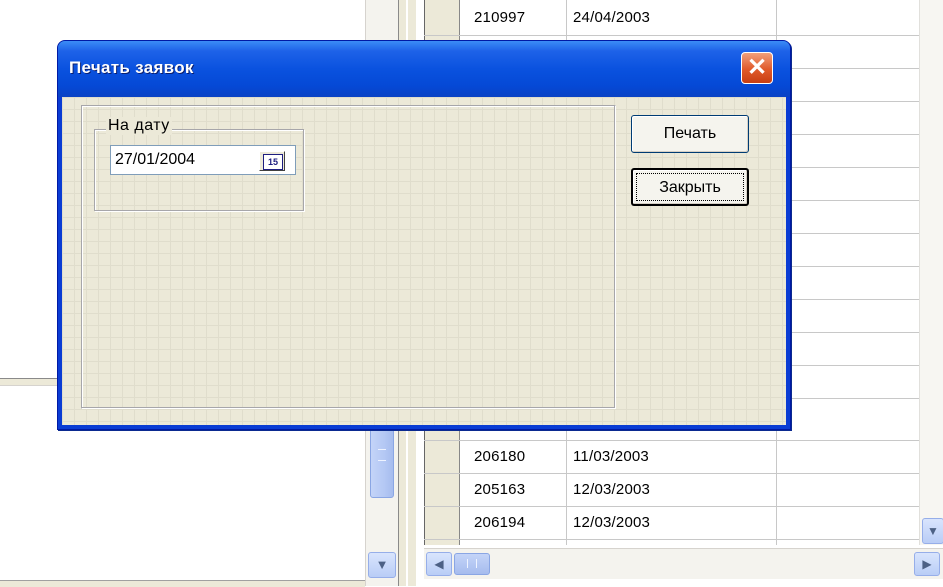 This screenshot has width=943, height=587. I want to click on grid-scroll-left-button: ◀, so click(439, 564).